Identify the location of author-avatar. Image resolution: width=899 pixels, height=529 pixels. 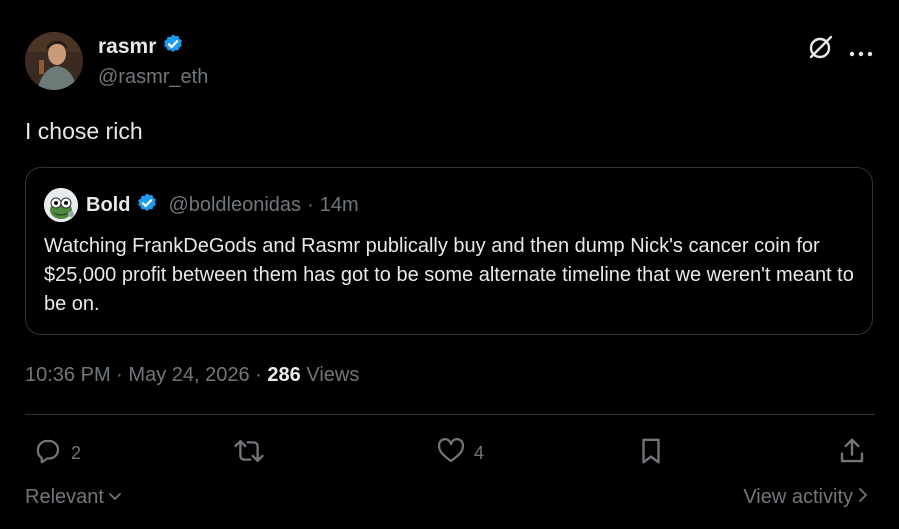
(54, 61).